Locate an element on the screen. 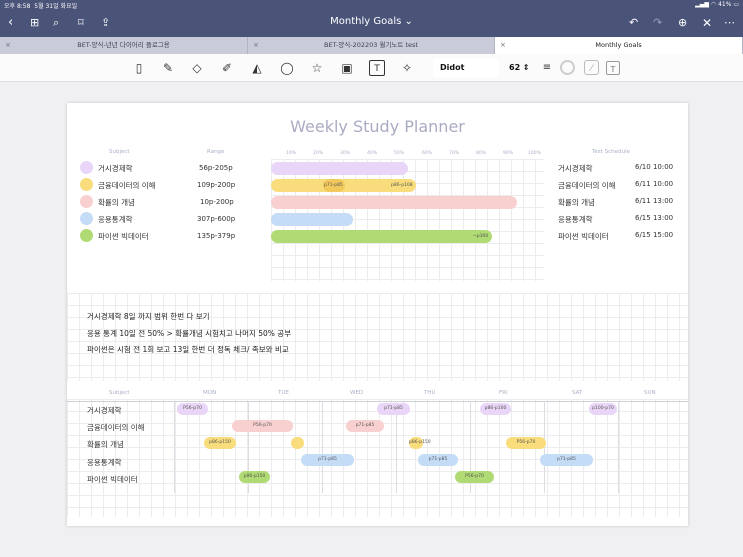 This screenshot has height=557, width=743. subject-name: 금융데이터의 이해 is located at coordinates (127, 185).